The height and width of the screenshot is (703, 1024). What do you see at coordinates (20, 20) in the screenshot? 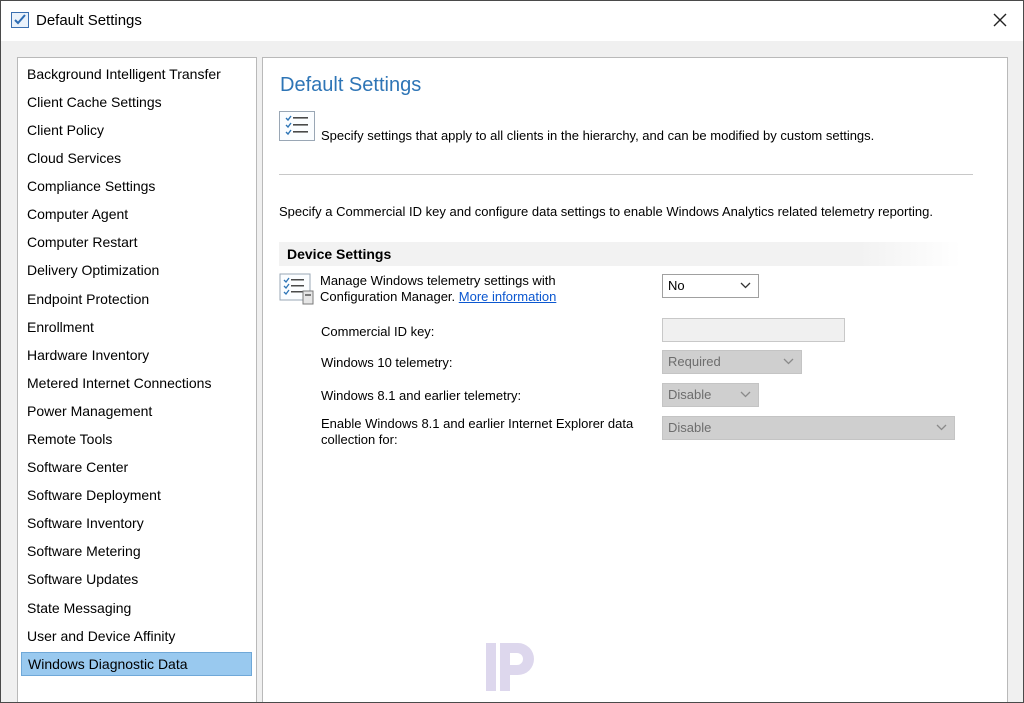
I see `settings-app-icon` at bounding box center [20, 20].